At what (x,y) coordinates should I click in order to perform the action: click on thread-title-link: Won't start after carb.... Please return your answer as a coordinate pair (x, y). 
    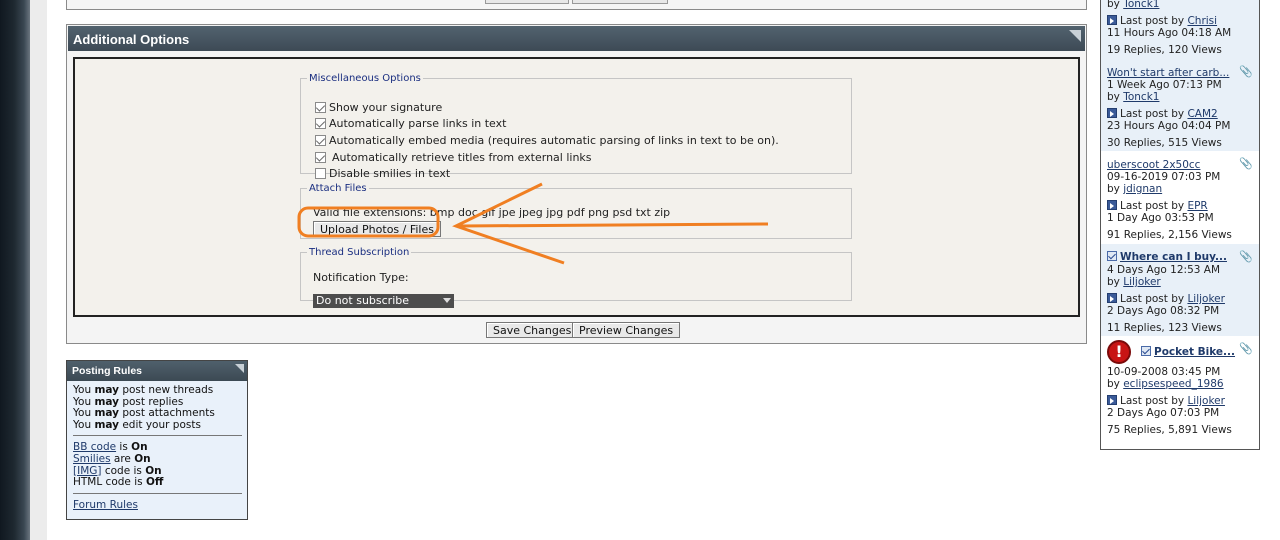
    Looking at the image, I should click on (1168, 73).